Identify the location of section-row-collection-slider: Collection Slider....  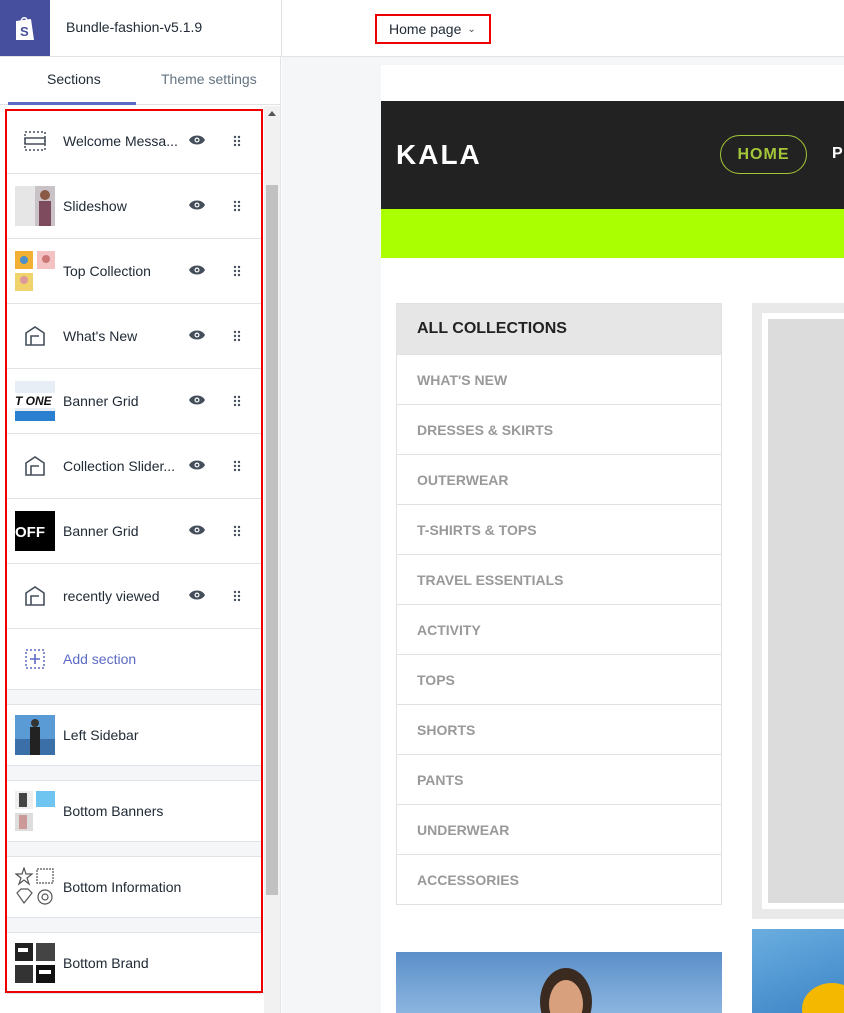
(134, 466).